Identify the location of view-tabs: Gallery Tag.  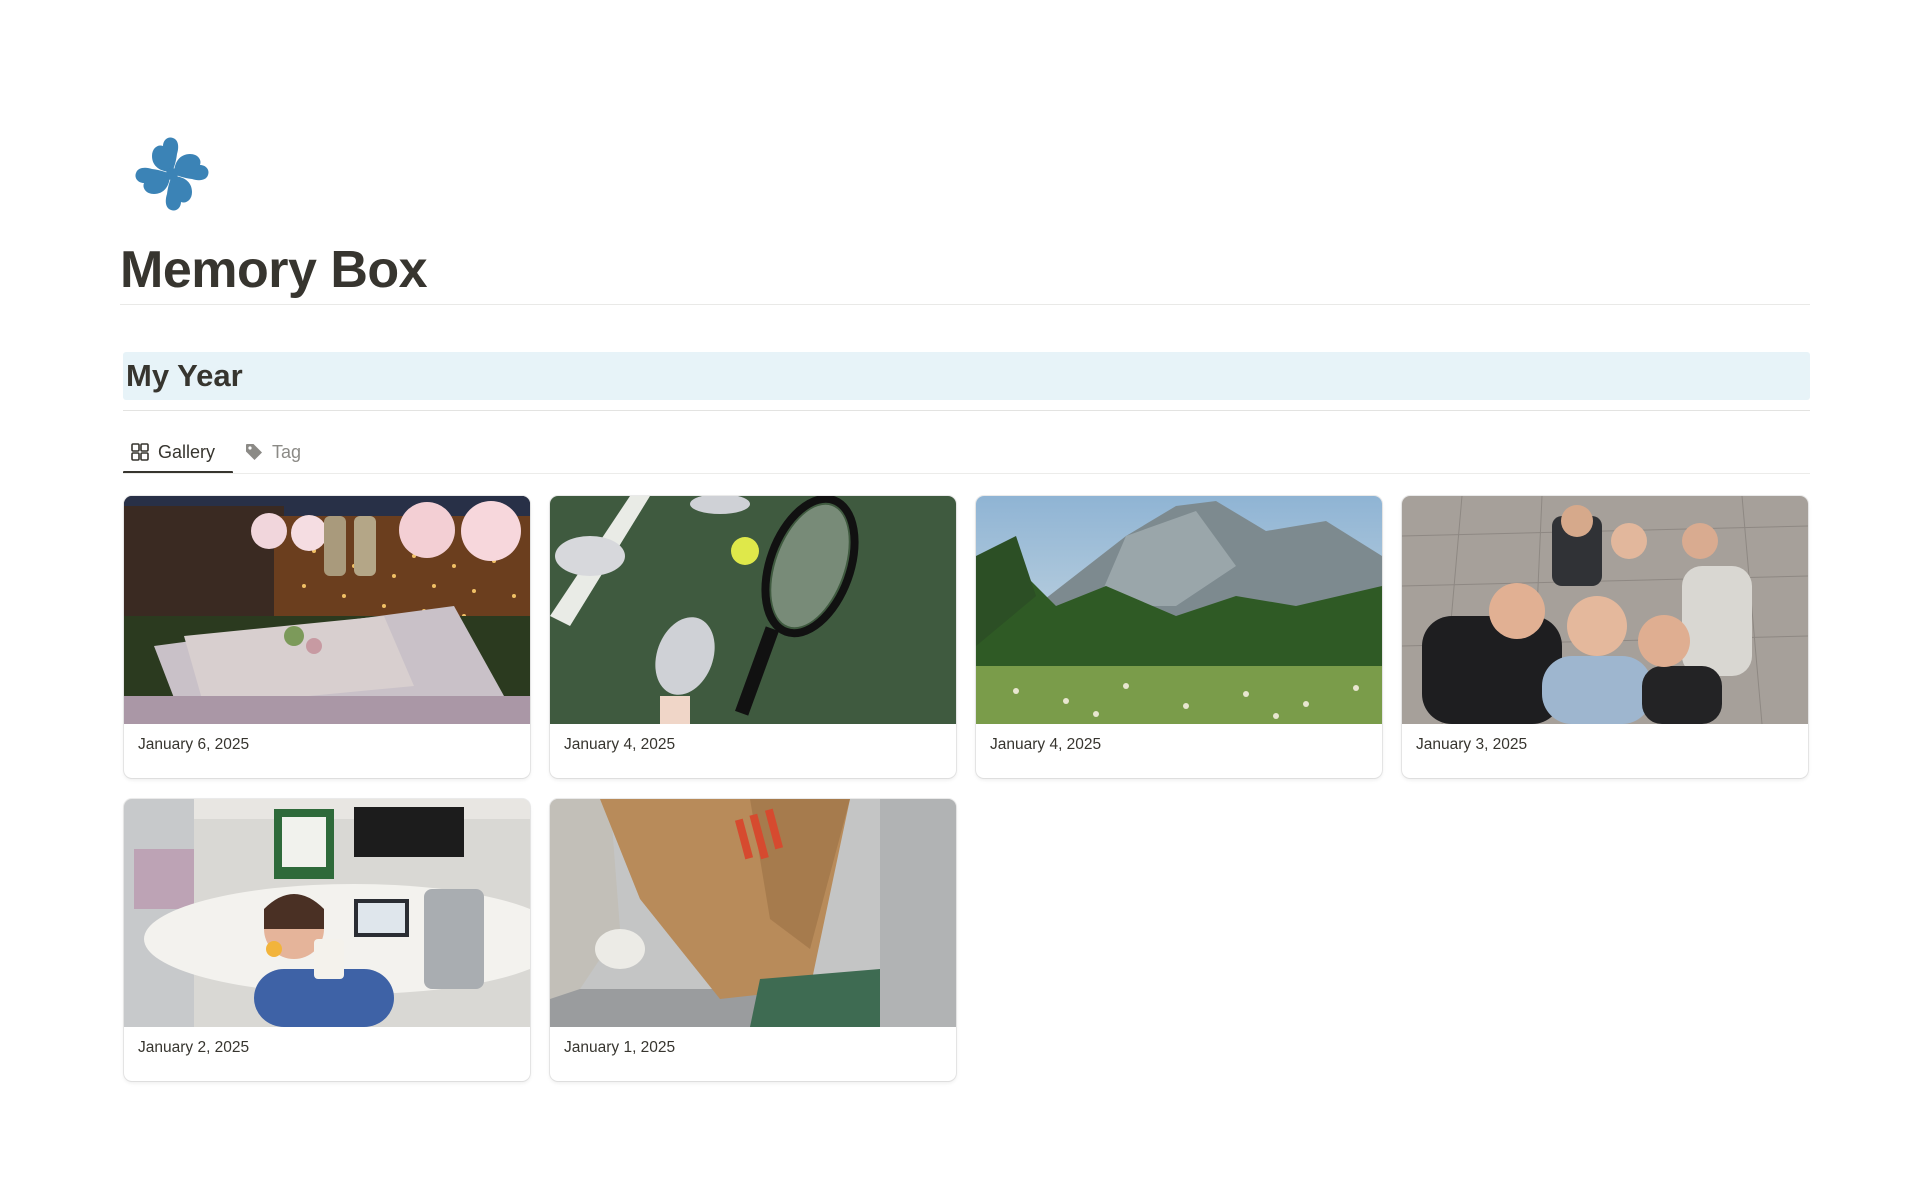
(966, 452).